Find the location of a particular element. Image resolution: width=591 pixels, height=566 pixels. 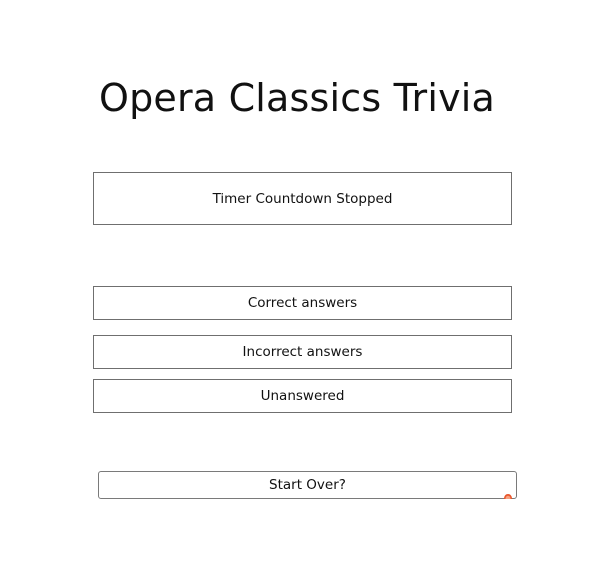

incorrect-answers-box: Incorrect answers is located at coordinates (302, 352).